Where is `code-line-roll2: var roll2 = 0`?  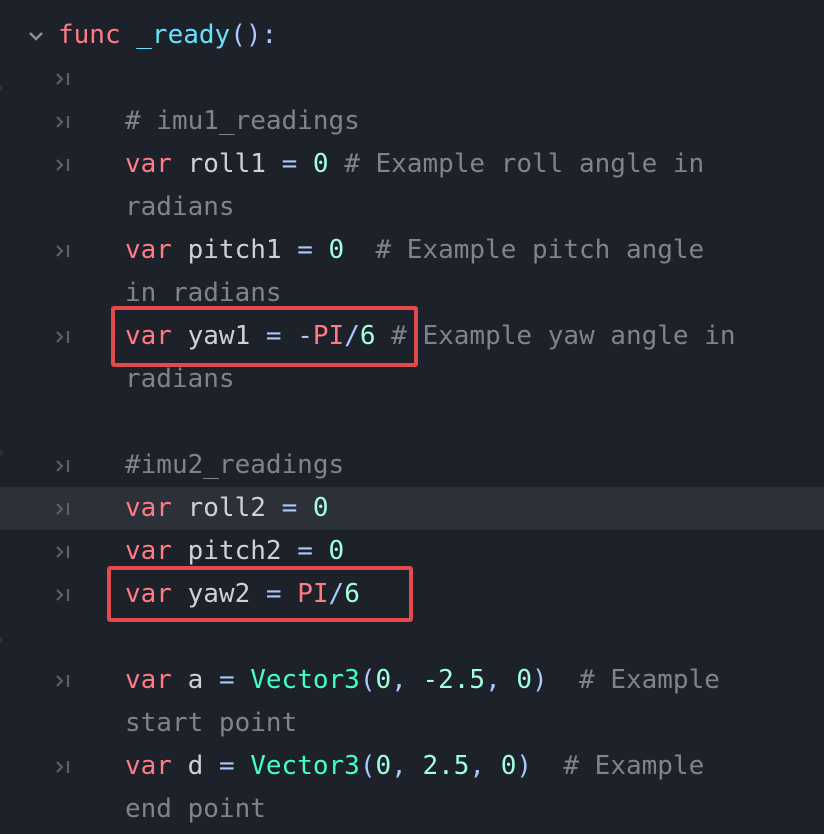 code-line-roll2: var roll2 = 0 is located at coordinates (412, 508).